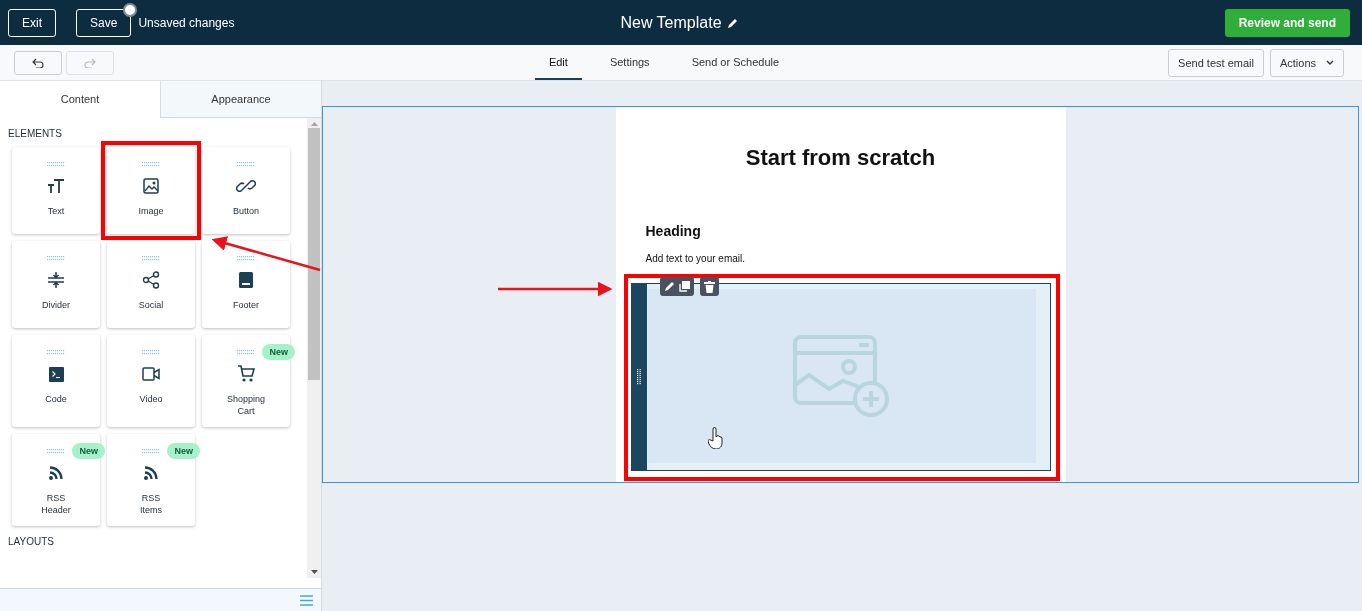 This screenshot has width=1362, height=611. Describe the element at coordinates (56, 305) in the screenshot. I see `tile-label: Divider` at that location.